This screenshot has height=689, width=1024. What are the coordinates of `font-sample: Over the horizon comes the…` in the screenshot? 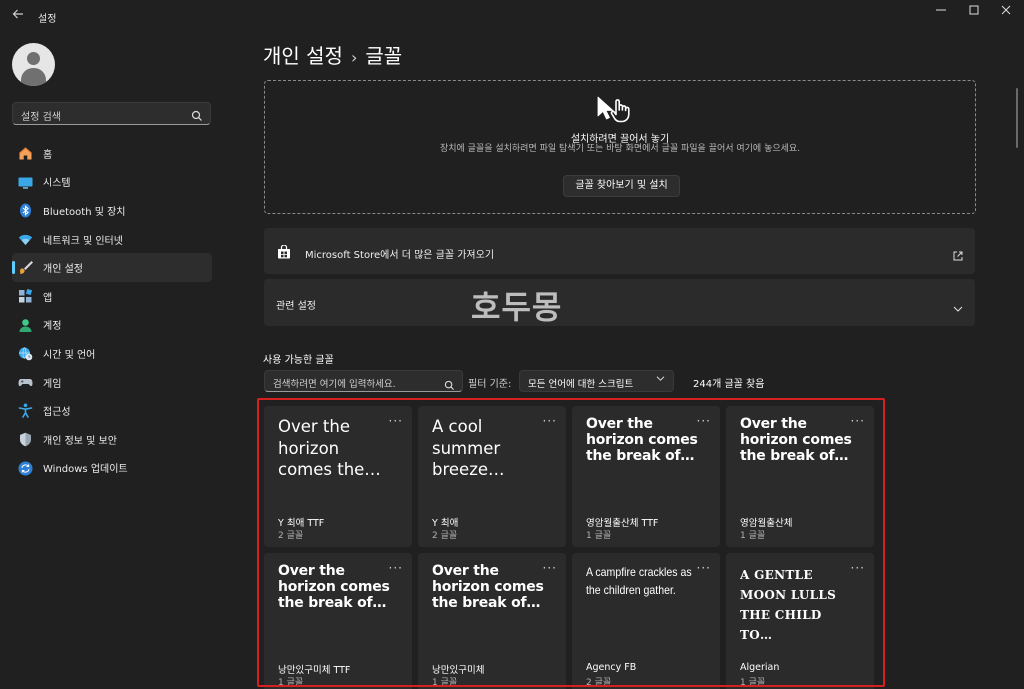 It's located at (329, 448).